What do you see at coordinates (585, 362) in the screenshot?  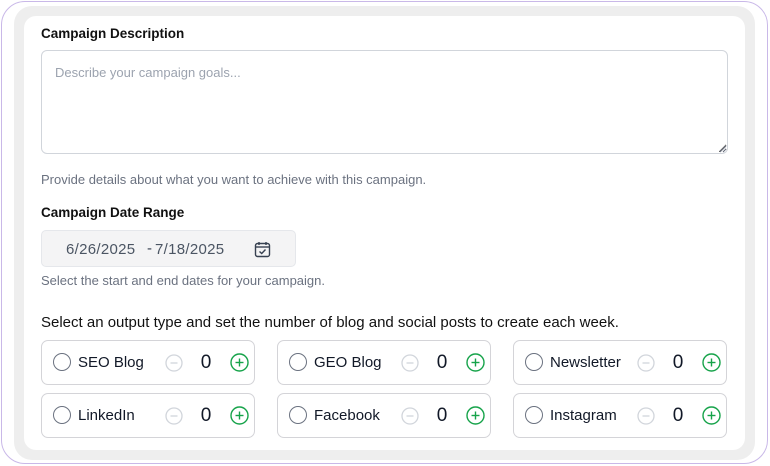 I see `output-name: Newsletter` at bounding box center [585, 362].